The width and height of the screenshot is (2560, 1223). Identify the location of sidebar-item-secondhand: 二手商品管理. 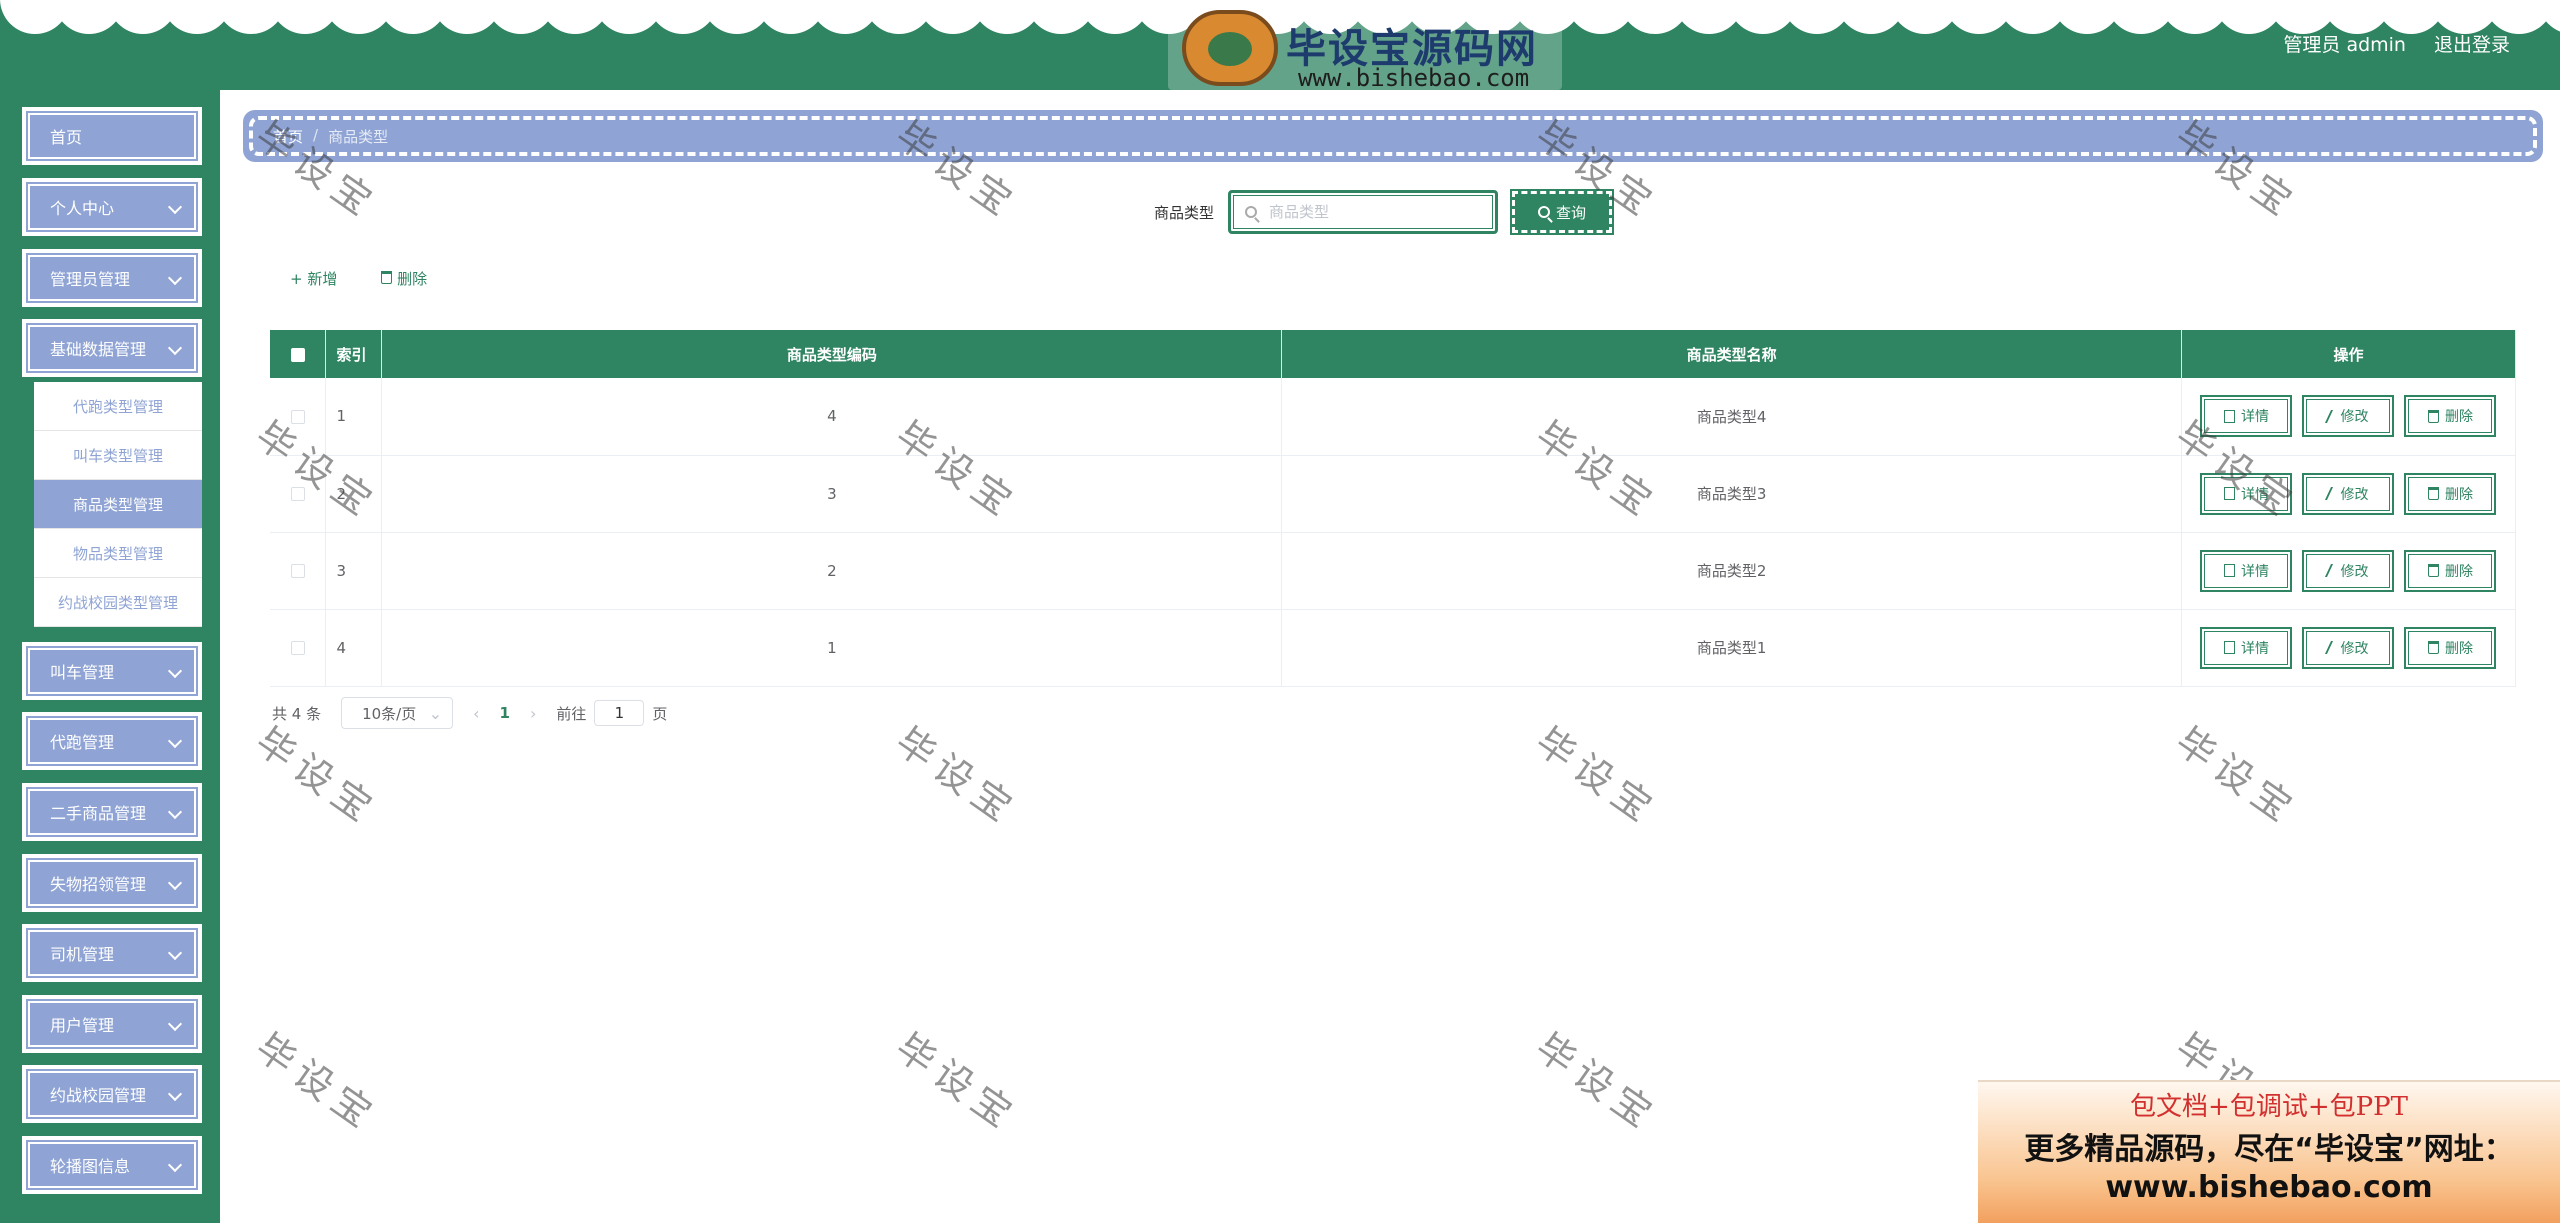
(112, 812).